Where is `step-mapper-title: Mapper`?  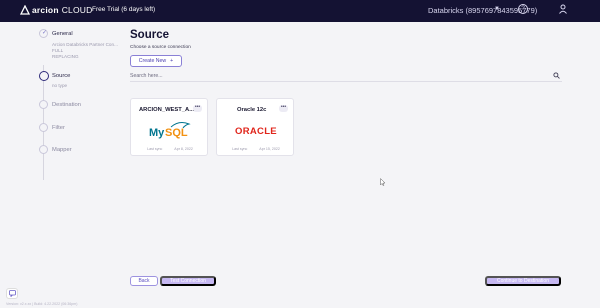
step-mapper-title: Mapper is located at coordinates (62, 150).